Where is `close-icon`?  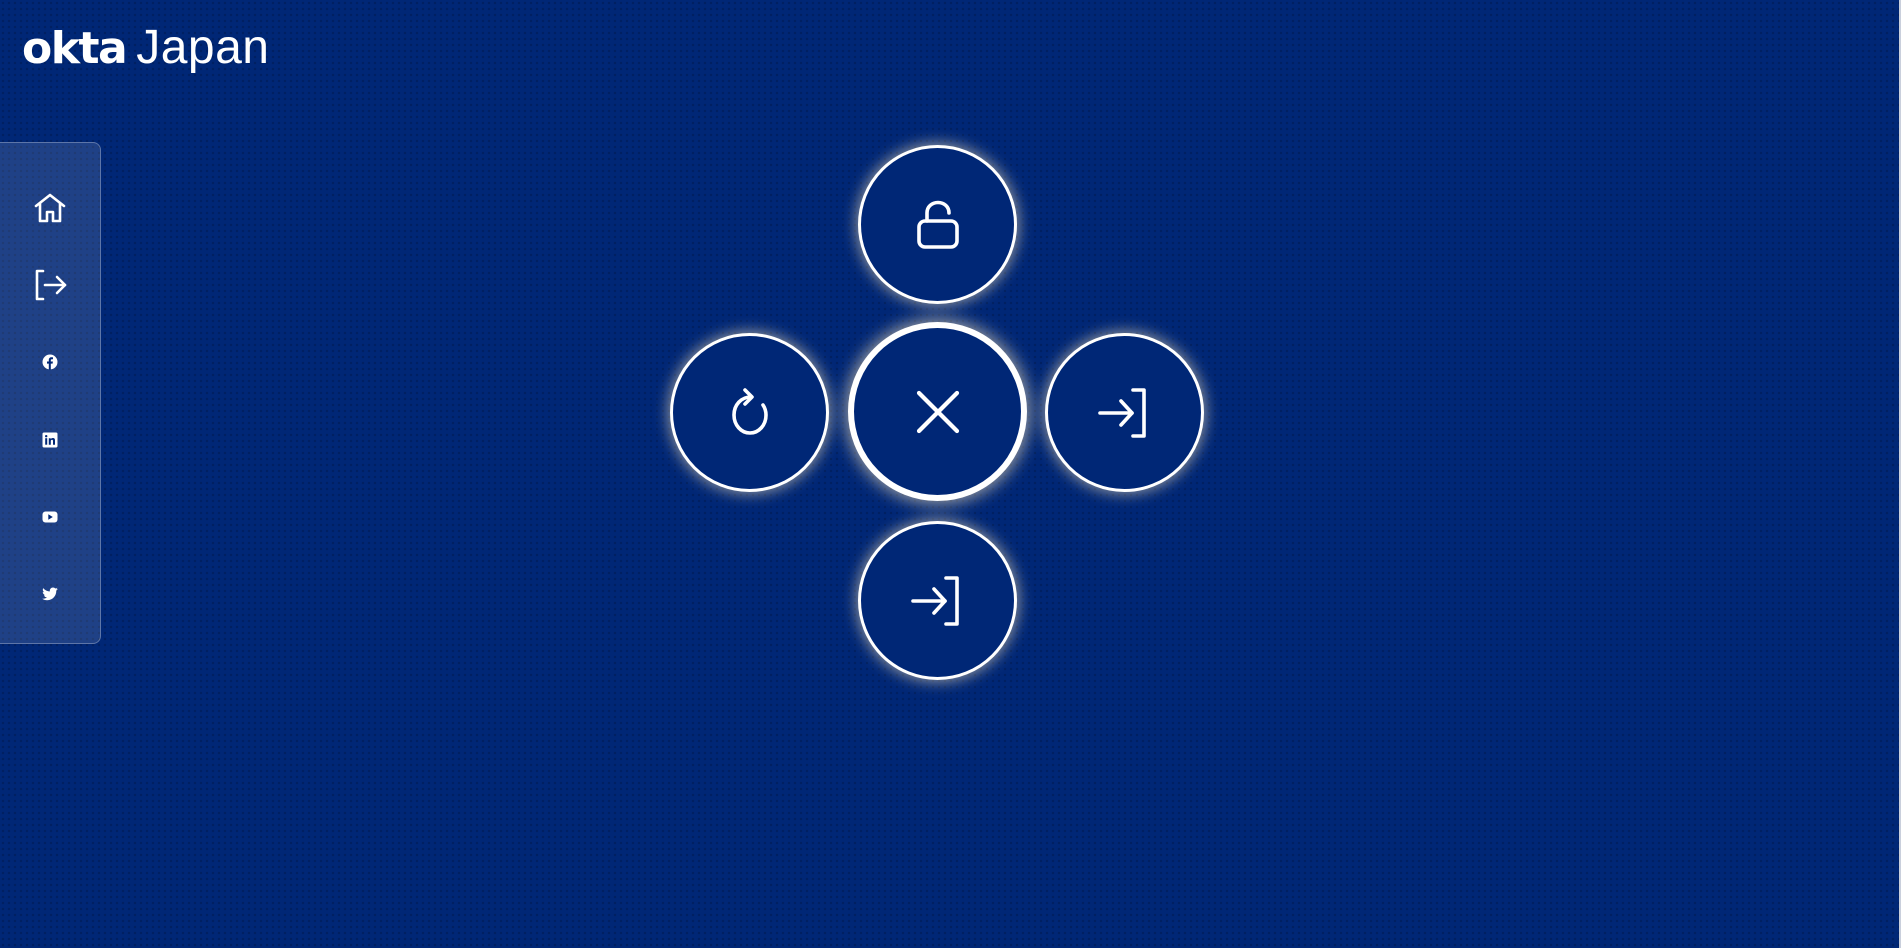 close-icon is located at coordinates (937, 411).